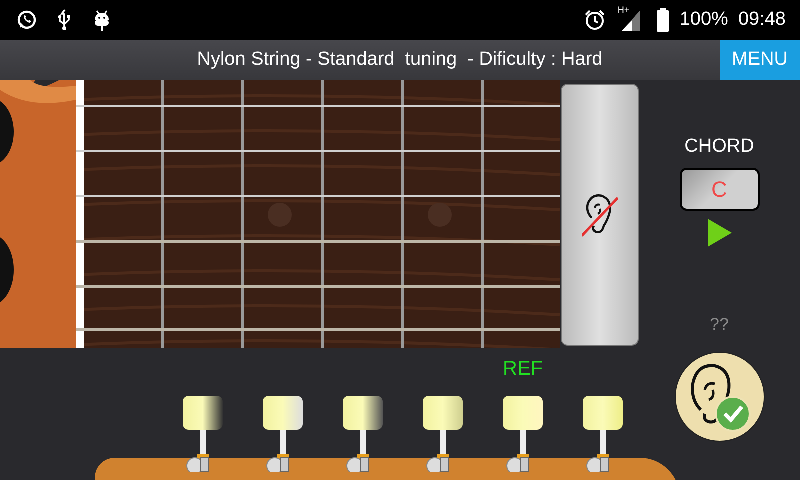 The width and height of the screenshot is (800, 480). What do you see at coordinates (663, 20) in the screenshot?
I see `battery-icon` at bounding box center [663, 20].